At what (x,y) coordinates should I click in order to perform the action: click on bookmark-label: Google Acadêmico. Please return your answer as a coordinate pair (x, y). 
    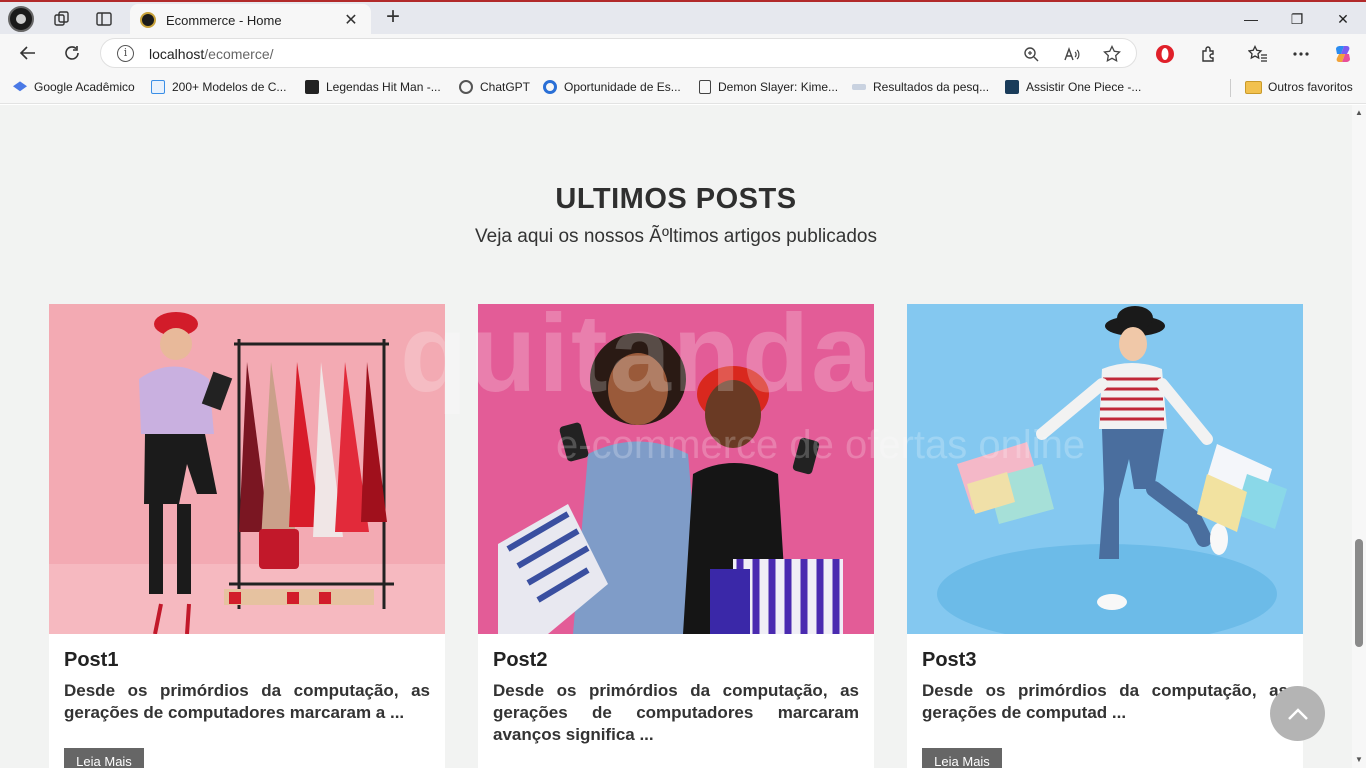
    Looking at the image, I should click on (84, 87).